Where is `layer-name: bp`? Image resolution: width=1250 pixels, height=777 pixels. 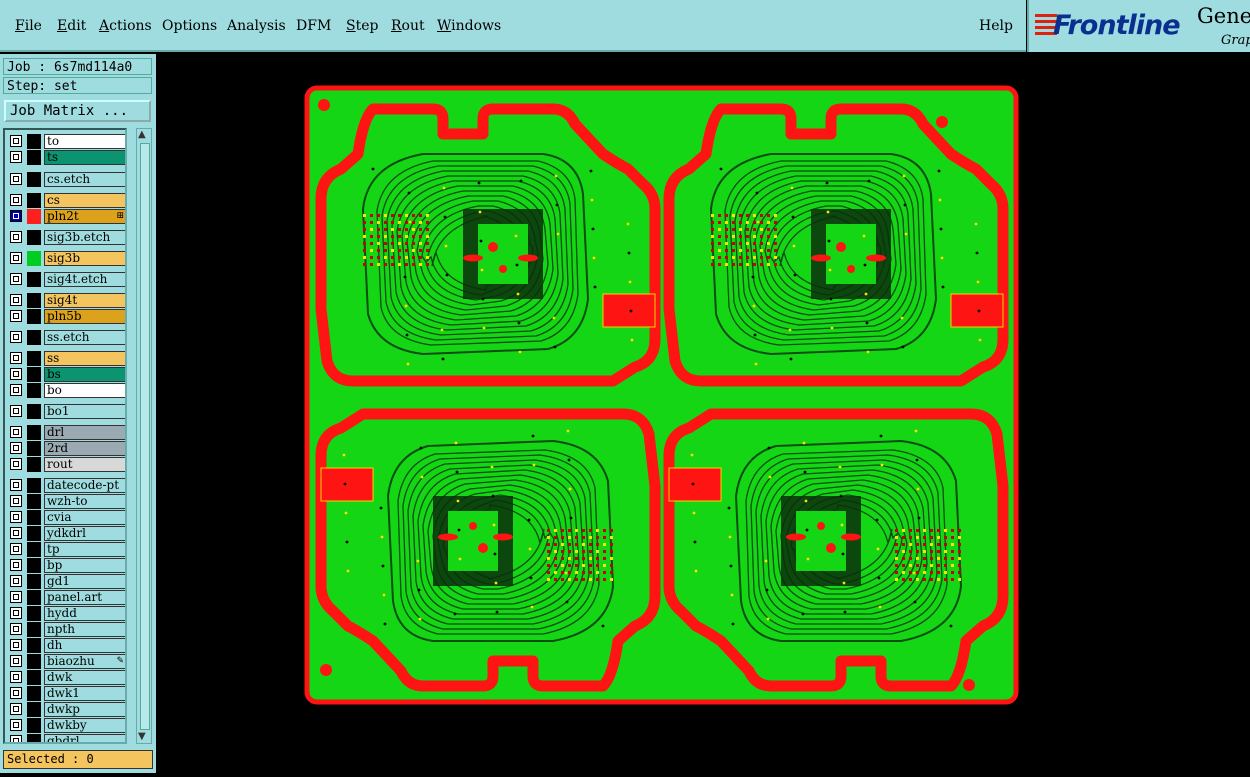
layer-name: bp is located at coordinates (84, 565).